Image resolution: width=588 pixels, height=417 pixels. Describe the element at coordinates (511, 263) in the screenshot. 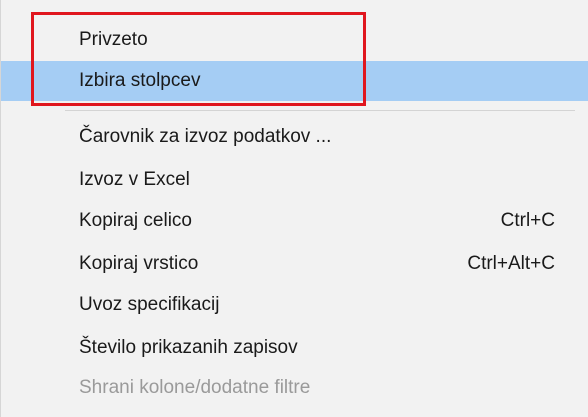

I see `menu-item-shortcut: Ctrl+Alt+C` at that location.